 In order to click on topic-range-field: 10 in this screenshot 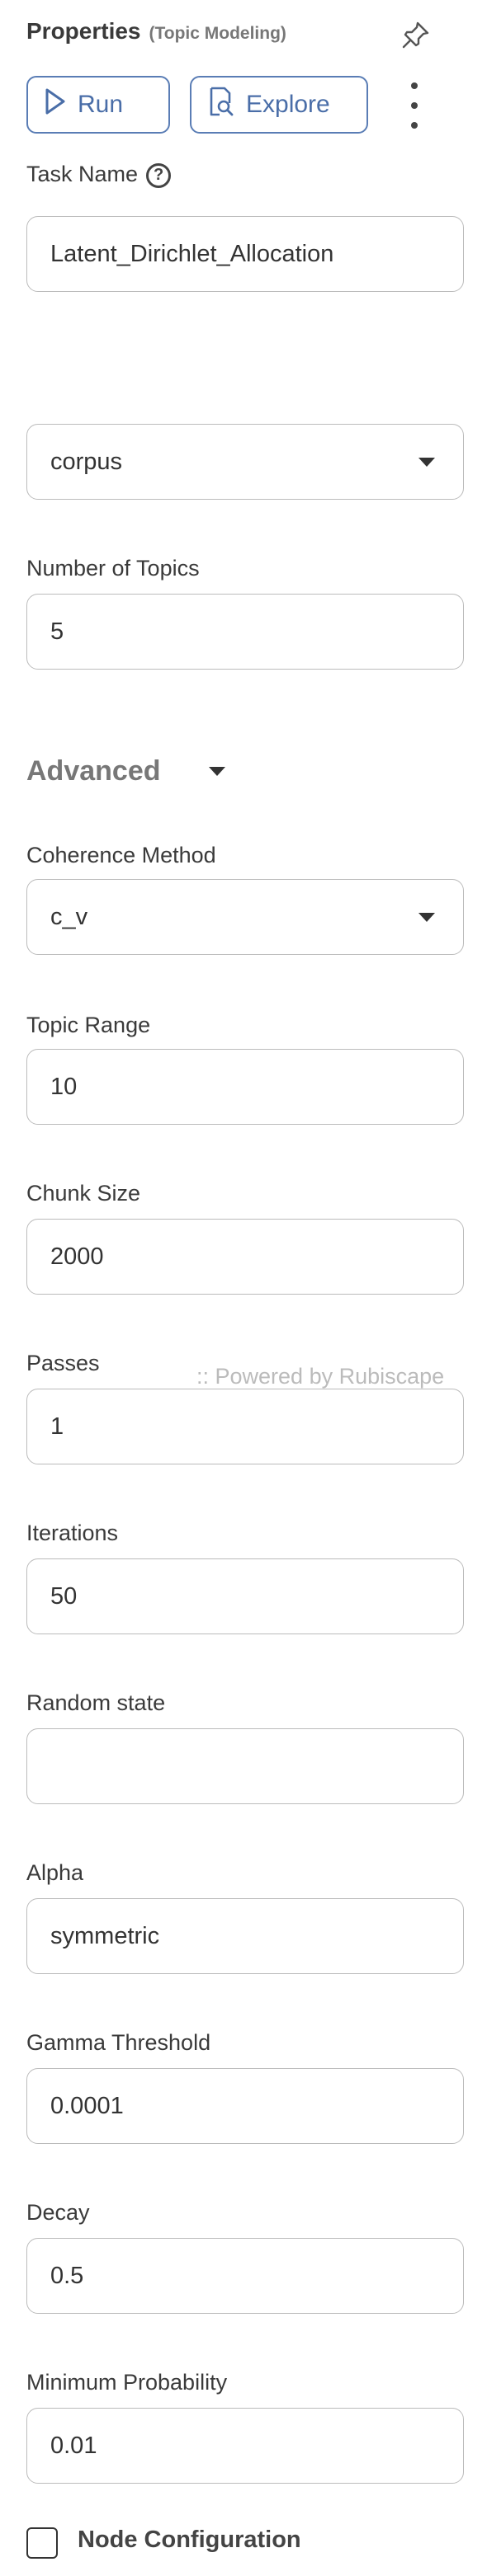, I will do `click(245, 1087)`.